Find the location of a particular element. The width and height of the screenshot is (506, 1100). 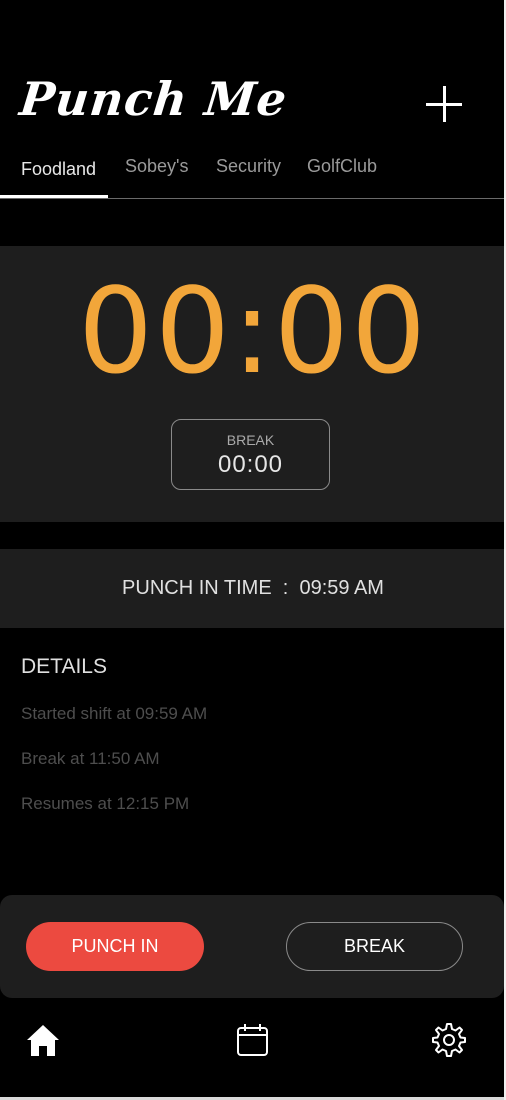

calendar-icon is located at coordinates (252, 1040).